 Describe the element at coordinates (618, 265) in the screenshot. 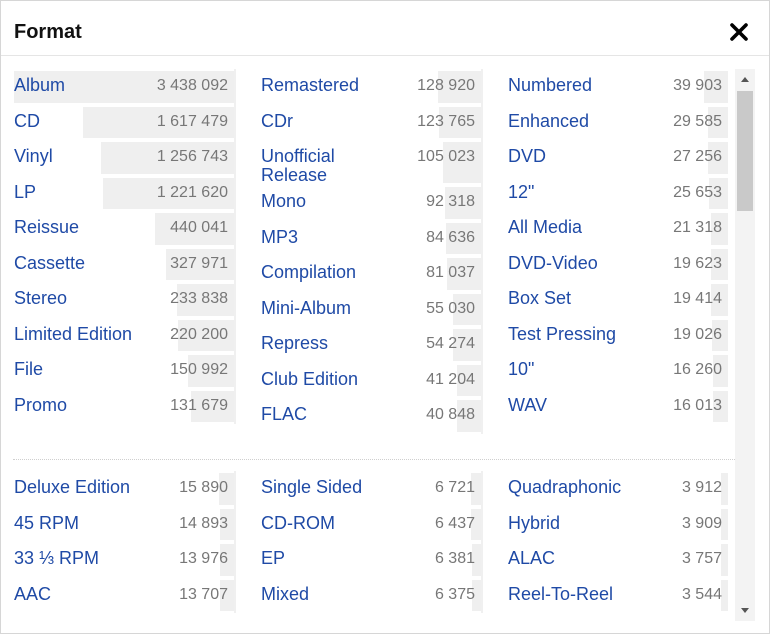

I see `format-item: DVD-Video 19 623` at that location.